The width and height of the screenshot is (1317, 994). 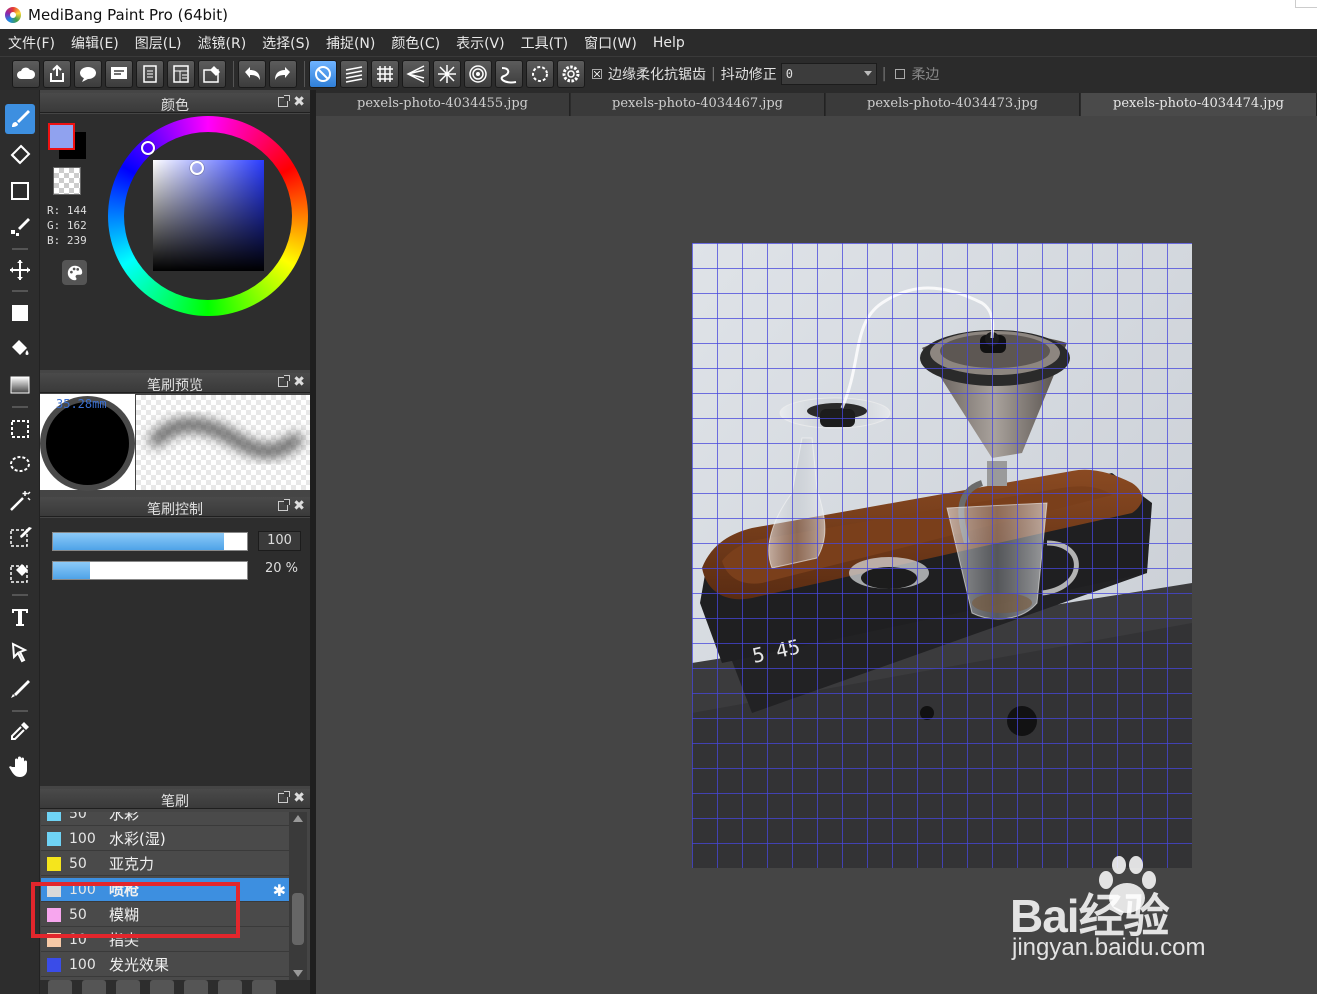 I want to click on rect-select-tool, so click(x=20, y=429).